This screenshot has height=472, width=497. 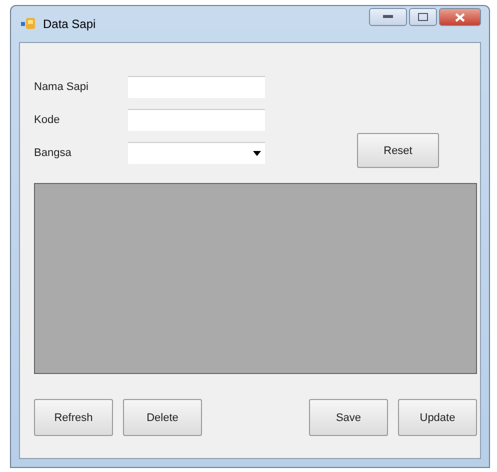 What do you see at coordinates (62, 87) in the screenshot?
I see `field-label: Nama Sapi` at bounding box center [62, 87].